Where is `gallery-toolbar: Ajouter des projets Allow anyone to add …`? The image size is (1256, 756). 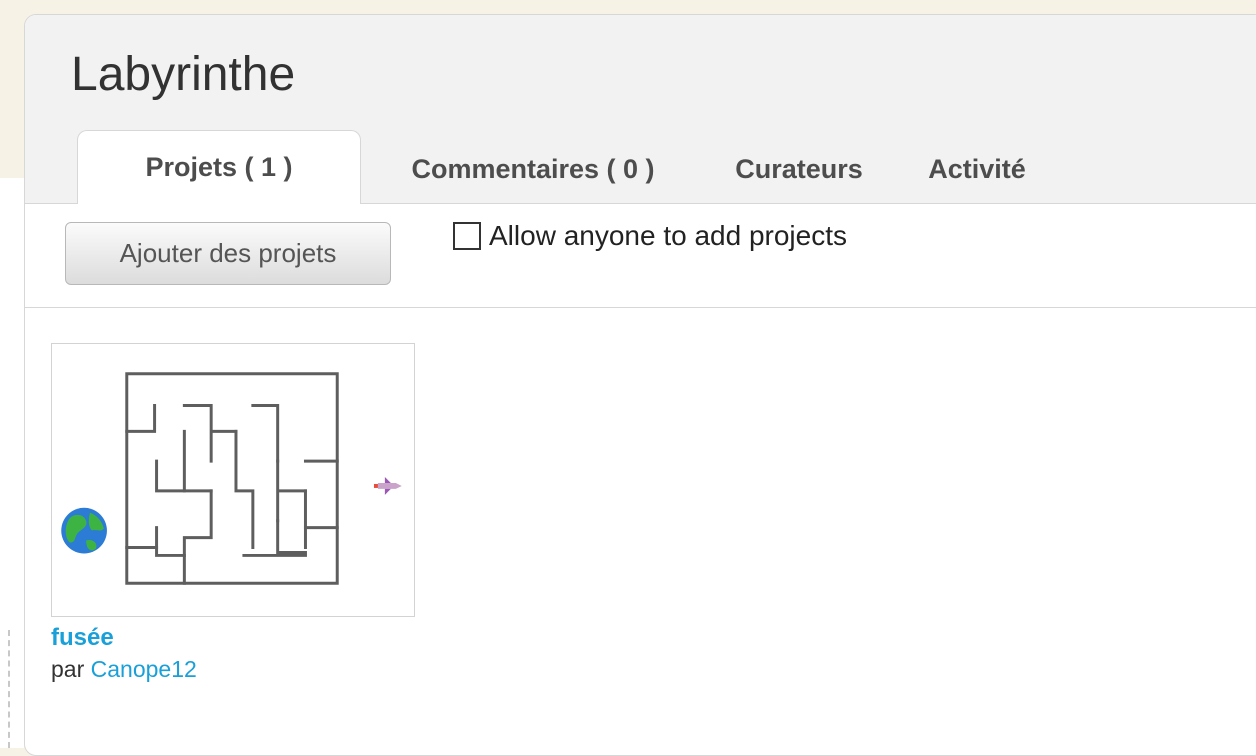
gallery-toolbar: Ajouter des projets Allow anyone to add … is located at coordinates (640, 256).